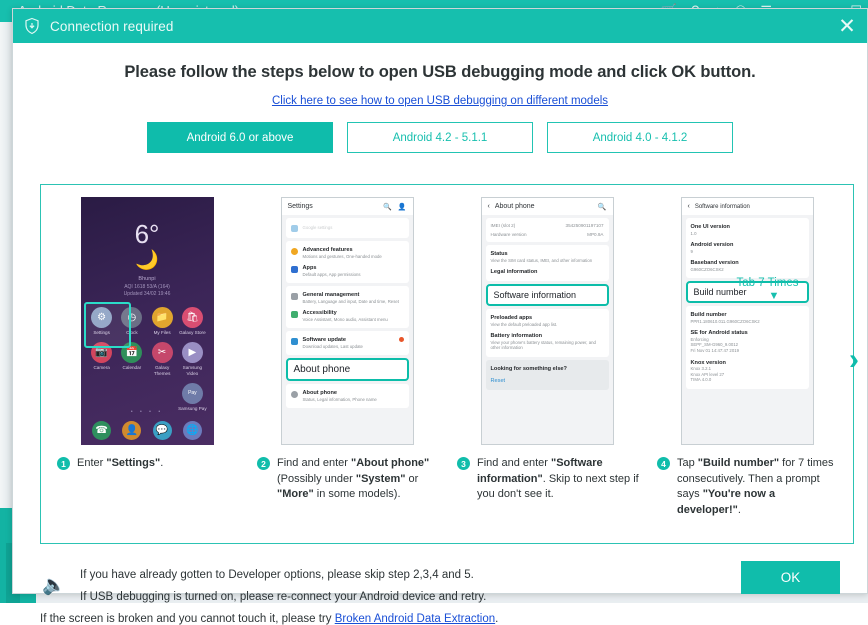 This screenshot has height=625, width=868. What do you see at coordinates (294, 228) in the screenshot?
I see `google-icon` at bounding box center [294, 228].